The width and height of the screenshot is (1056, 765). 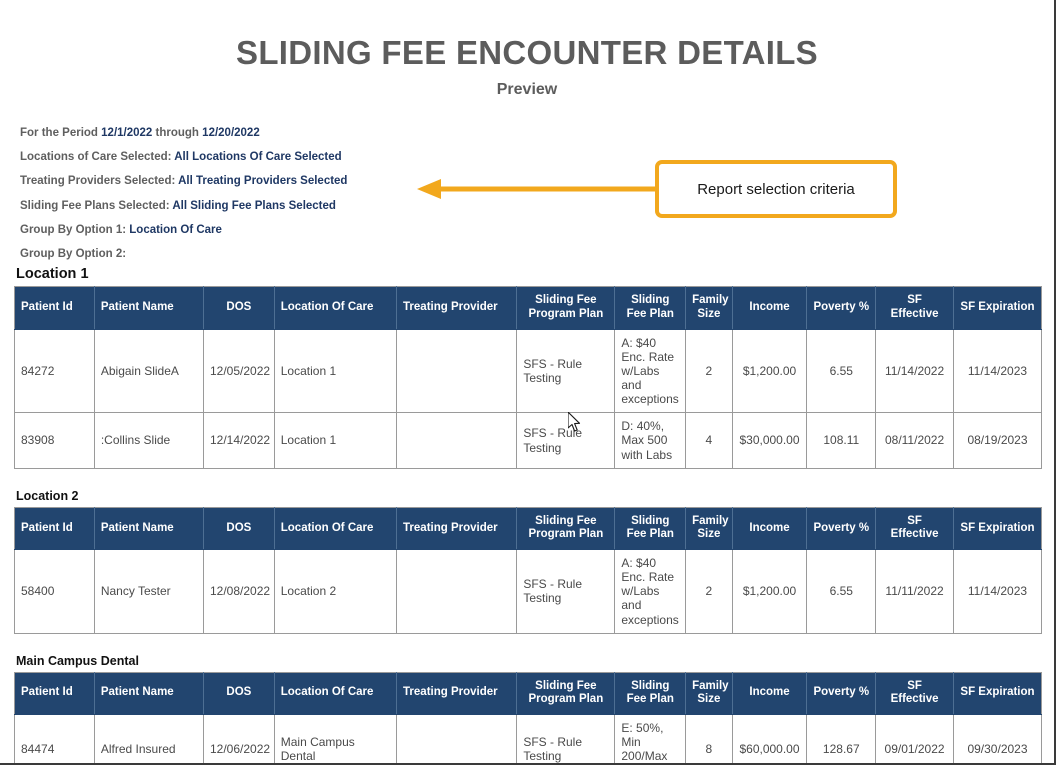 What do you see at coordinates (73, 229) in the screenshot?
I see `criteria-group1-label: Group By Option 1:` at bounding box center [73, 229].